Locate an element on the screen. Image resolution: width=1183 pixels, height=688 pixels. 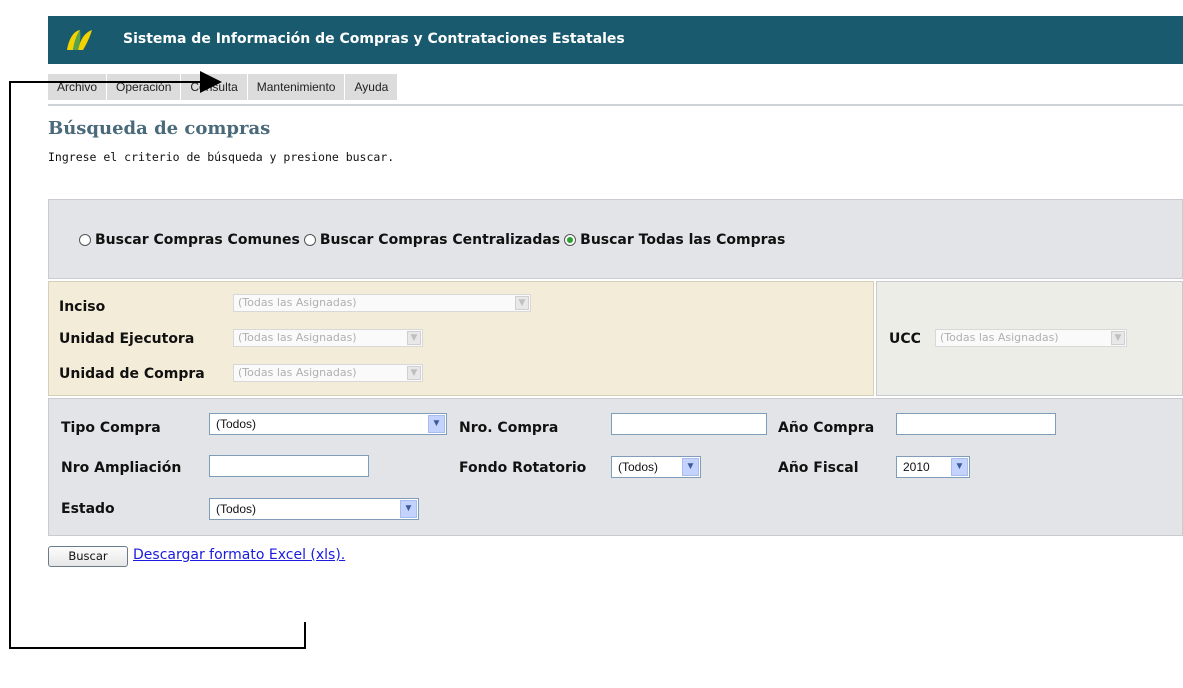
radio-compras-comunes is located at coordinates (85, 240).